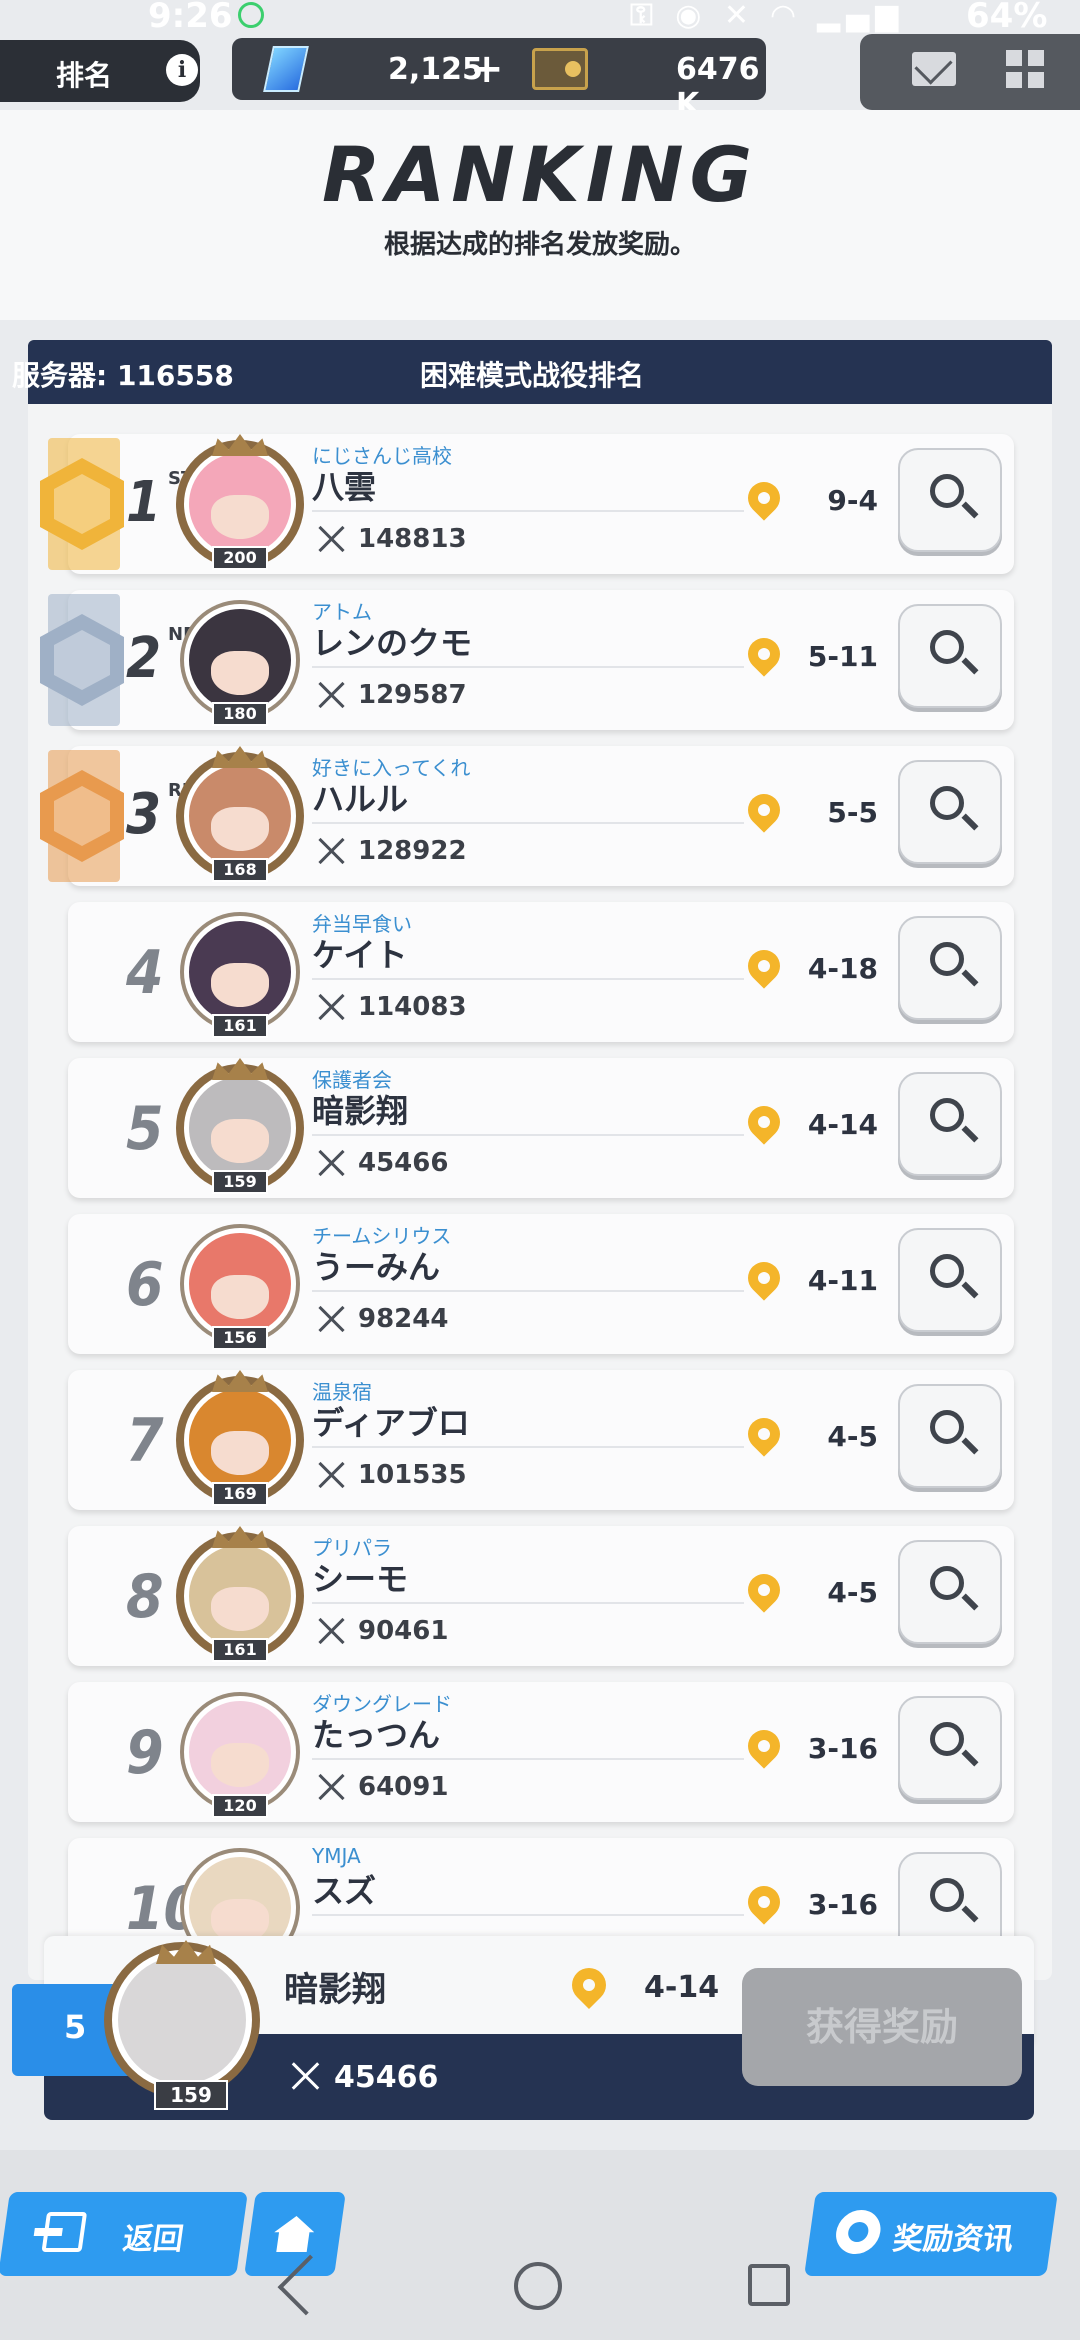 Image resolution: width=1080 pixels, height=2340 pixels. I want to click on my-name: 暗影翔, so click(335, 1990).